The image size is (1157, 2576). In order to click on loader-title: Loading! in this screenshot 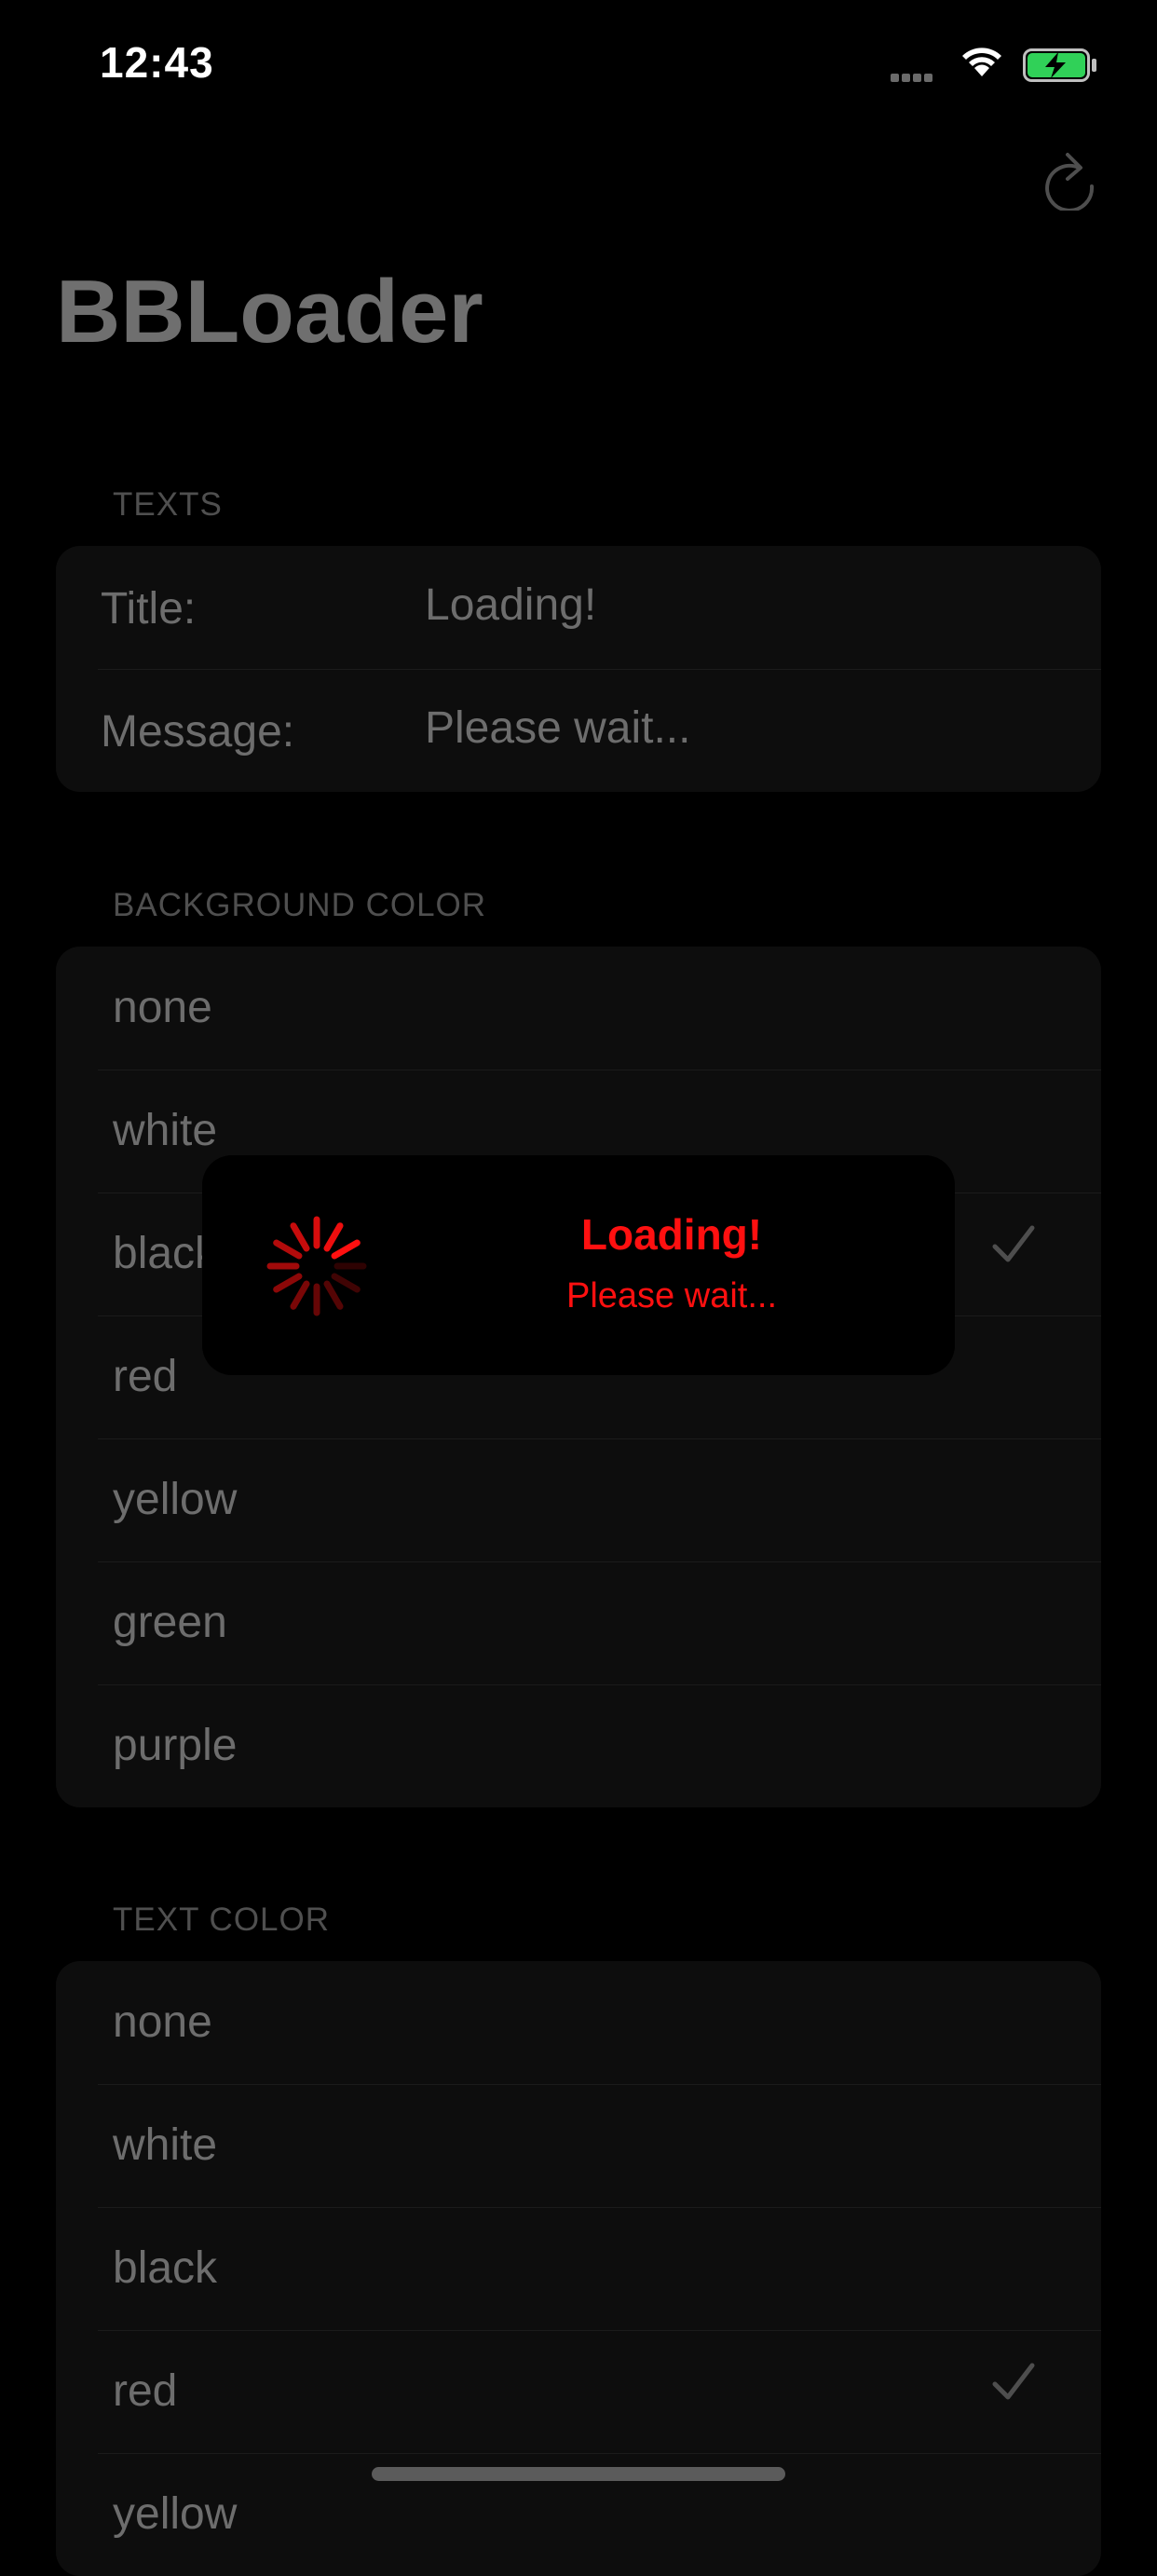, I will do `click(671, 1235)`.